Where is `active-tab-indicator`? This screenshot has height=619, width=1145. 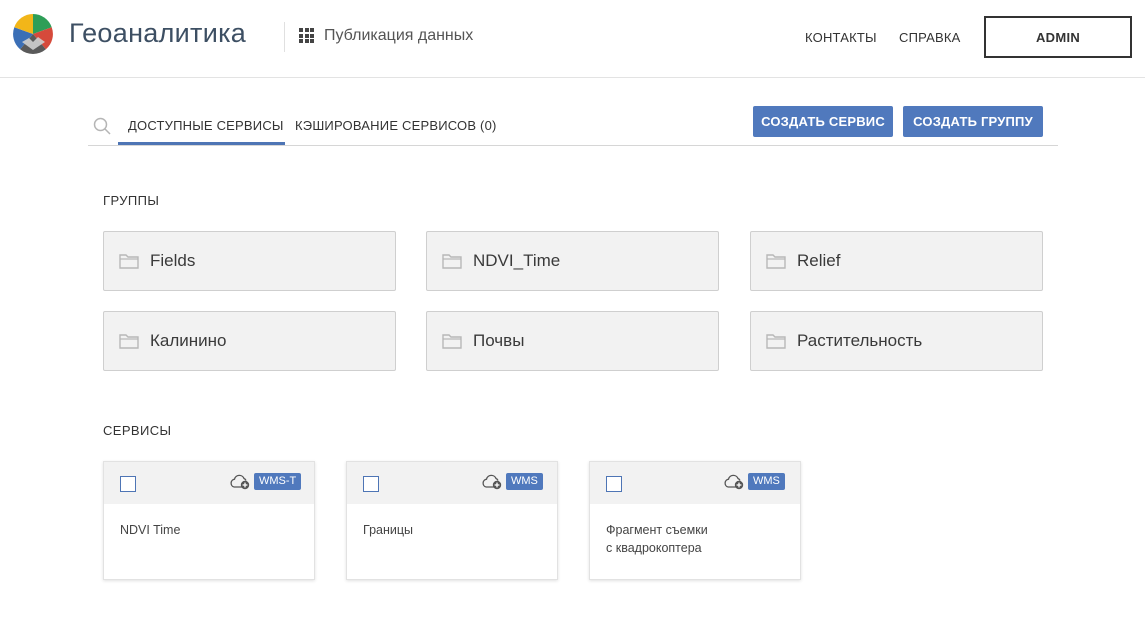
active-tab-indicator is located at coordinates (201, 143).